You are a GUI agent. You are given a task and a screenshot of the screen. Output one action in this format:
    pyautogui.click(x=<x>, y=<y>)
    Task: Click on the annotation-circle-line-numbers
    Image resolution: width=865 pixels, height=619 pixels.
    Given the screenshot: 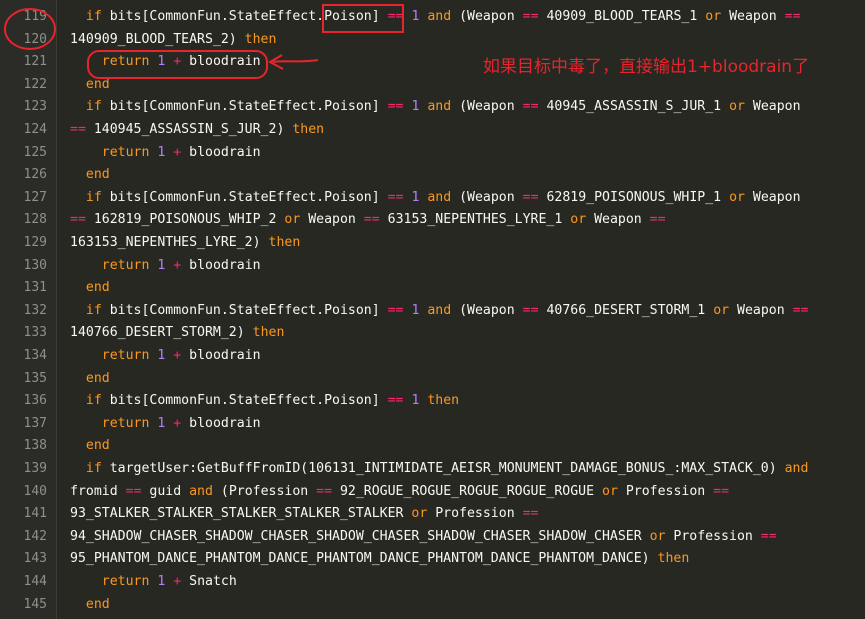 What is the action you would take?
    pyautogui.click(x=30, y=29)
    